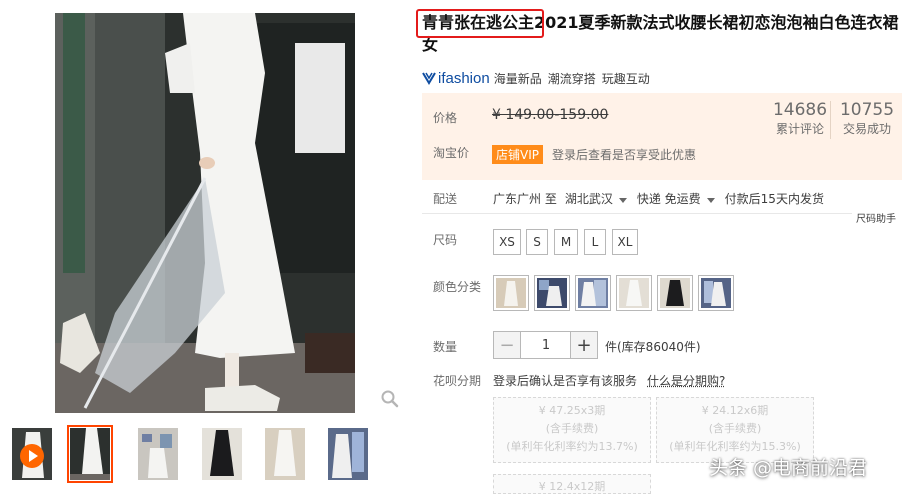  I want to click on size-option-m: M, so click(566, 242).